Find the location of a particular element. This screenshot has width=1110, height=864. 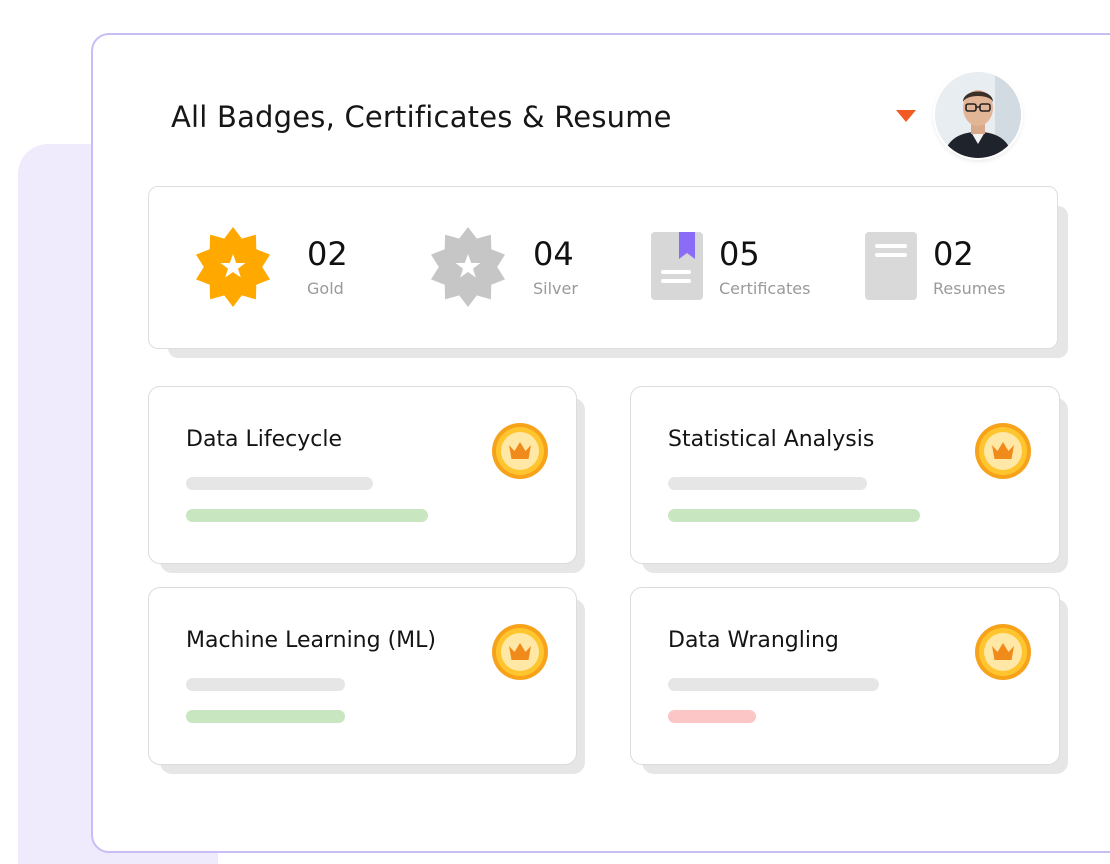

stat-certificates: 05 Certificates is located at coordinates (751, 267).